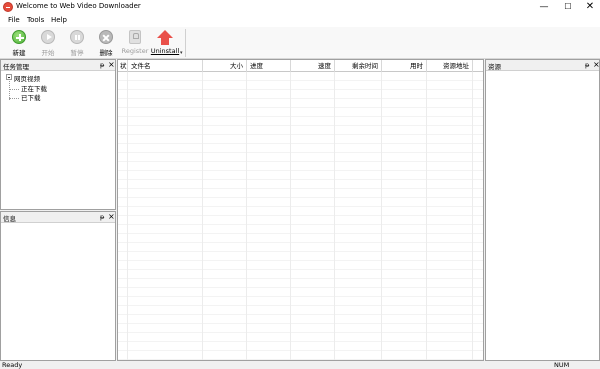 Image resolution: width=600 pixels, height=369 pixels. I want to click on pause-button: 暂停, so click(77, 43).